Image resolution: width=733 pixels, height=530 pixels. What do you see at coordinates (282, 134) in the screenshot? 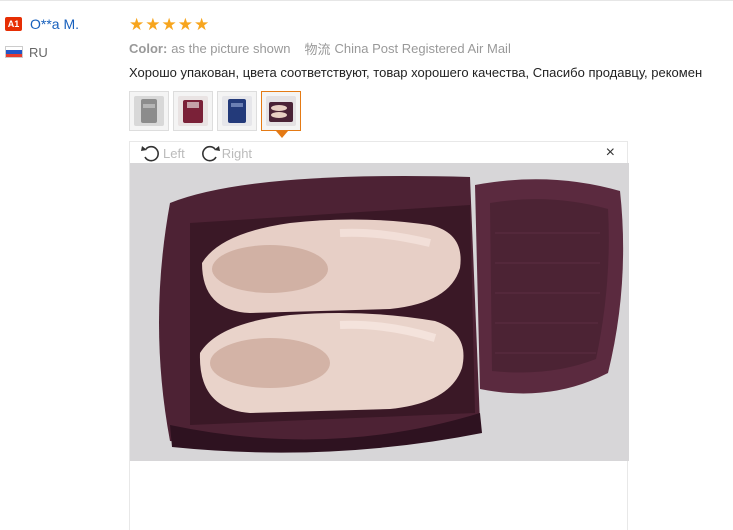
I see `selected-indicator` at bounding box center [282, 134].